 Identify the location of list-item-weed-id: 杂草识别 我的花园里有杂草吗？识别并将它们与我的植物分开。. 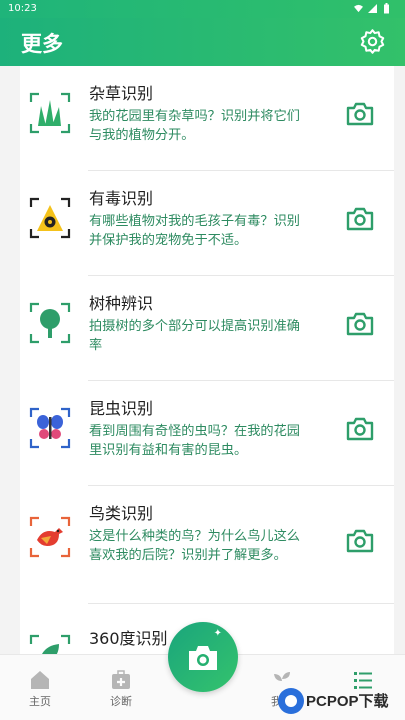
(207, 118).